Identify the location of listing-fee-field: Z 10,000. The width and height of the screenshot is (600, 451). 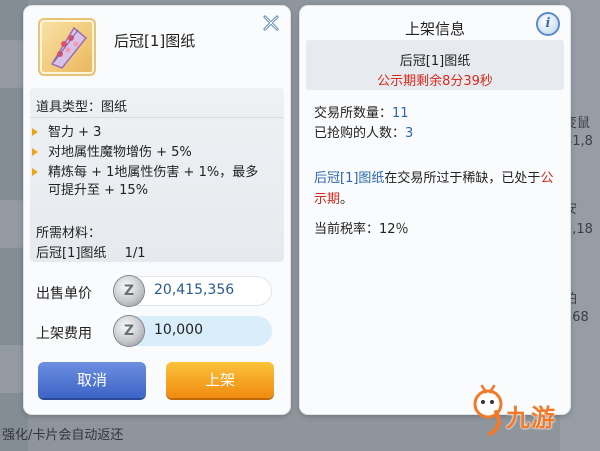
(193, 331).